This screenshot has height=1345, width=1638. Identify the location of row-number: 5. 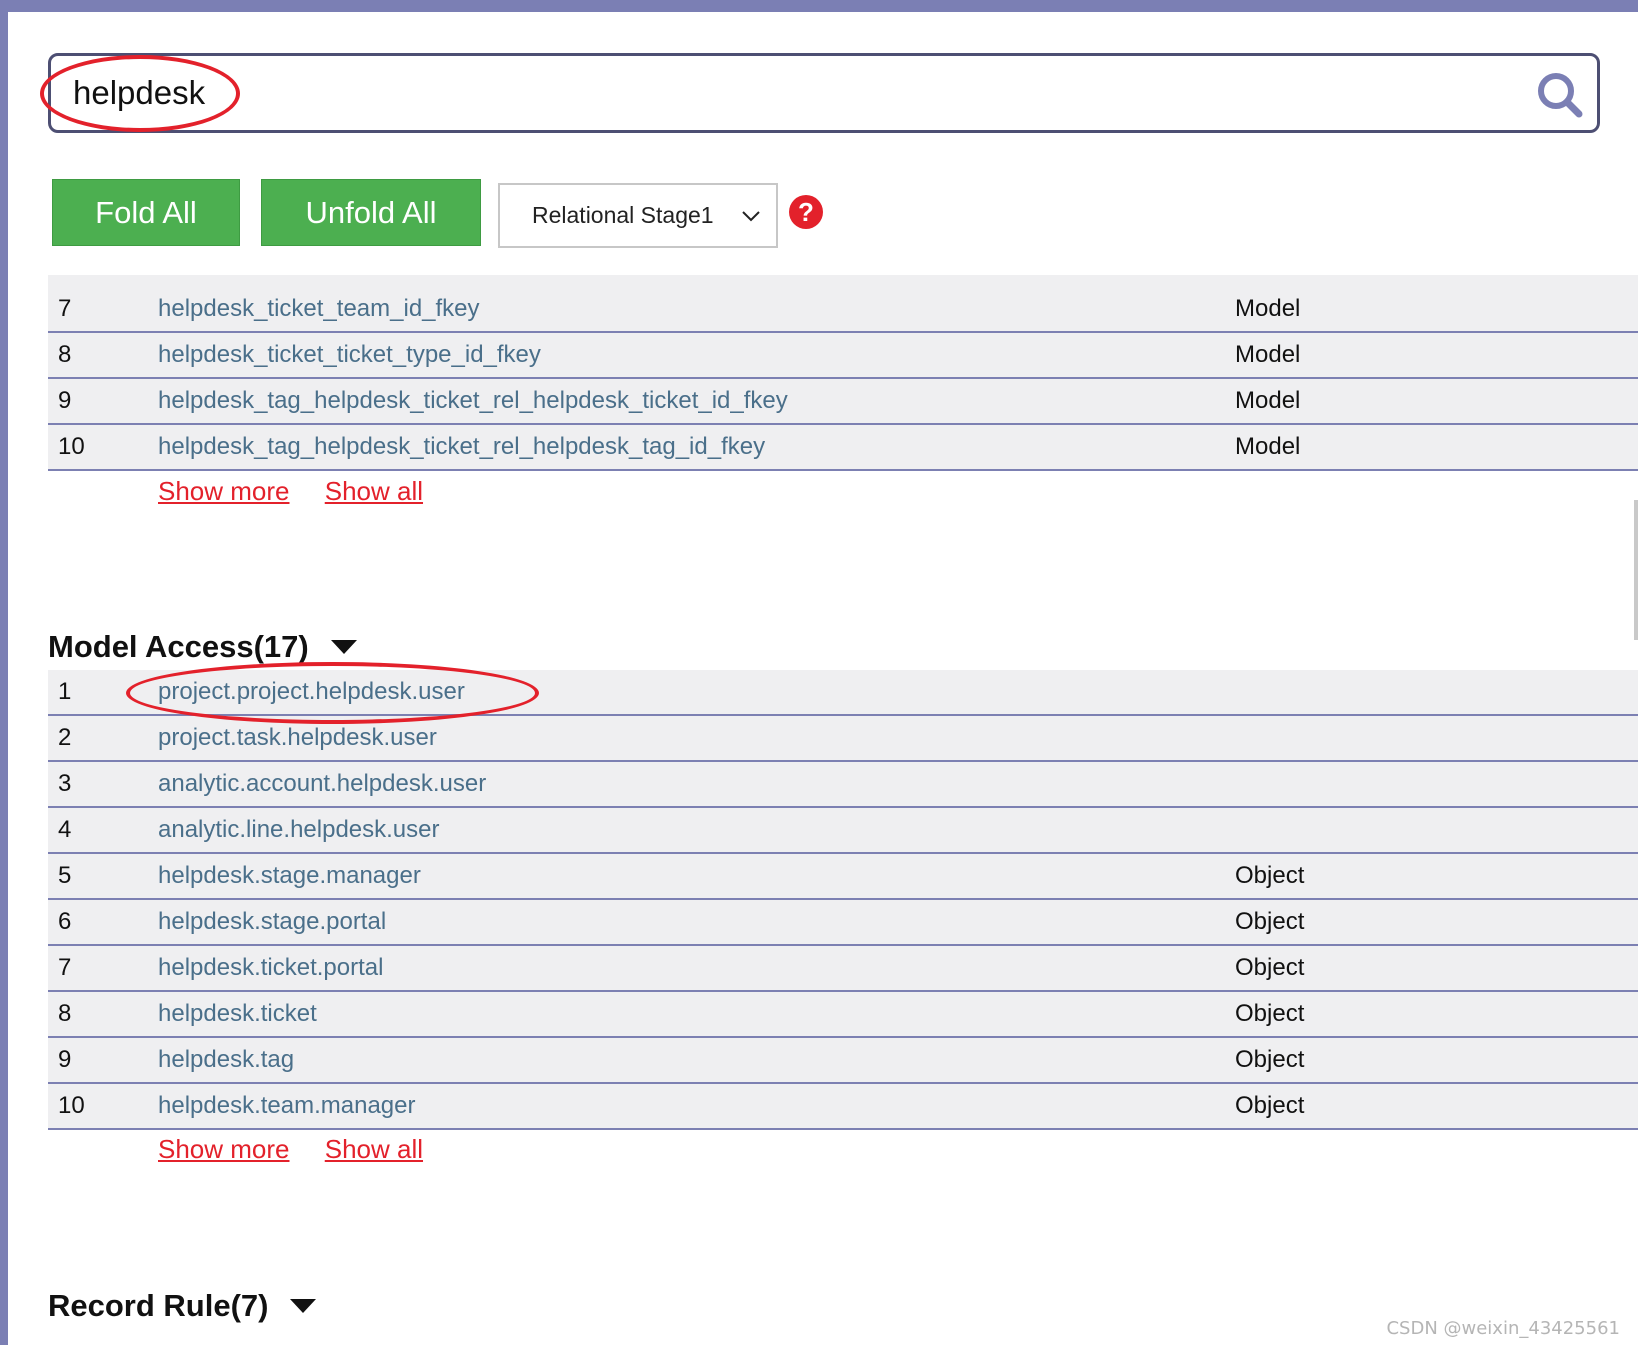
(65, 875).